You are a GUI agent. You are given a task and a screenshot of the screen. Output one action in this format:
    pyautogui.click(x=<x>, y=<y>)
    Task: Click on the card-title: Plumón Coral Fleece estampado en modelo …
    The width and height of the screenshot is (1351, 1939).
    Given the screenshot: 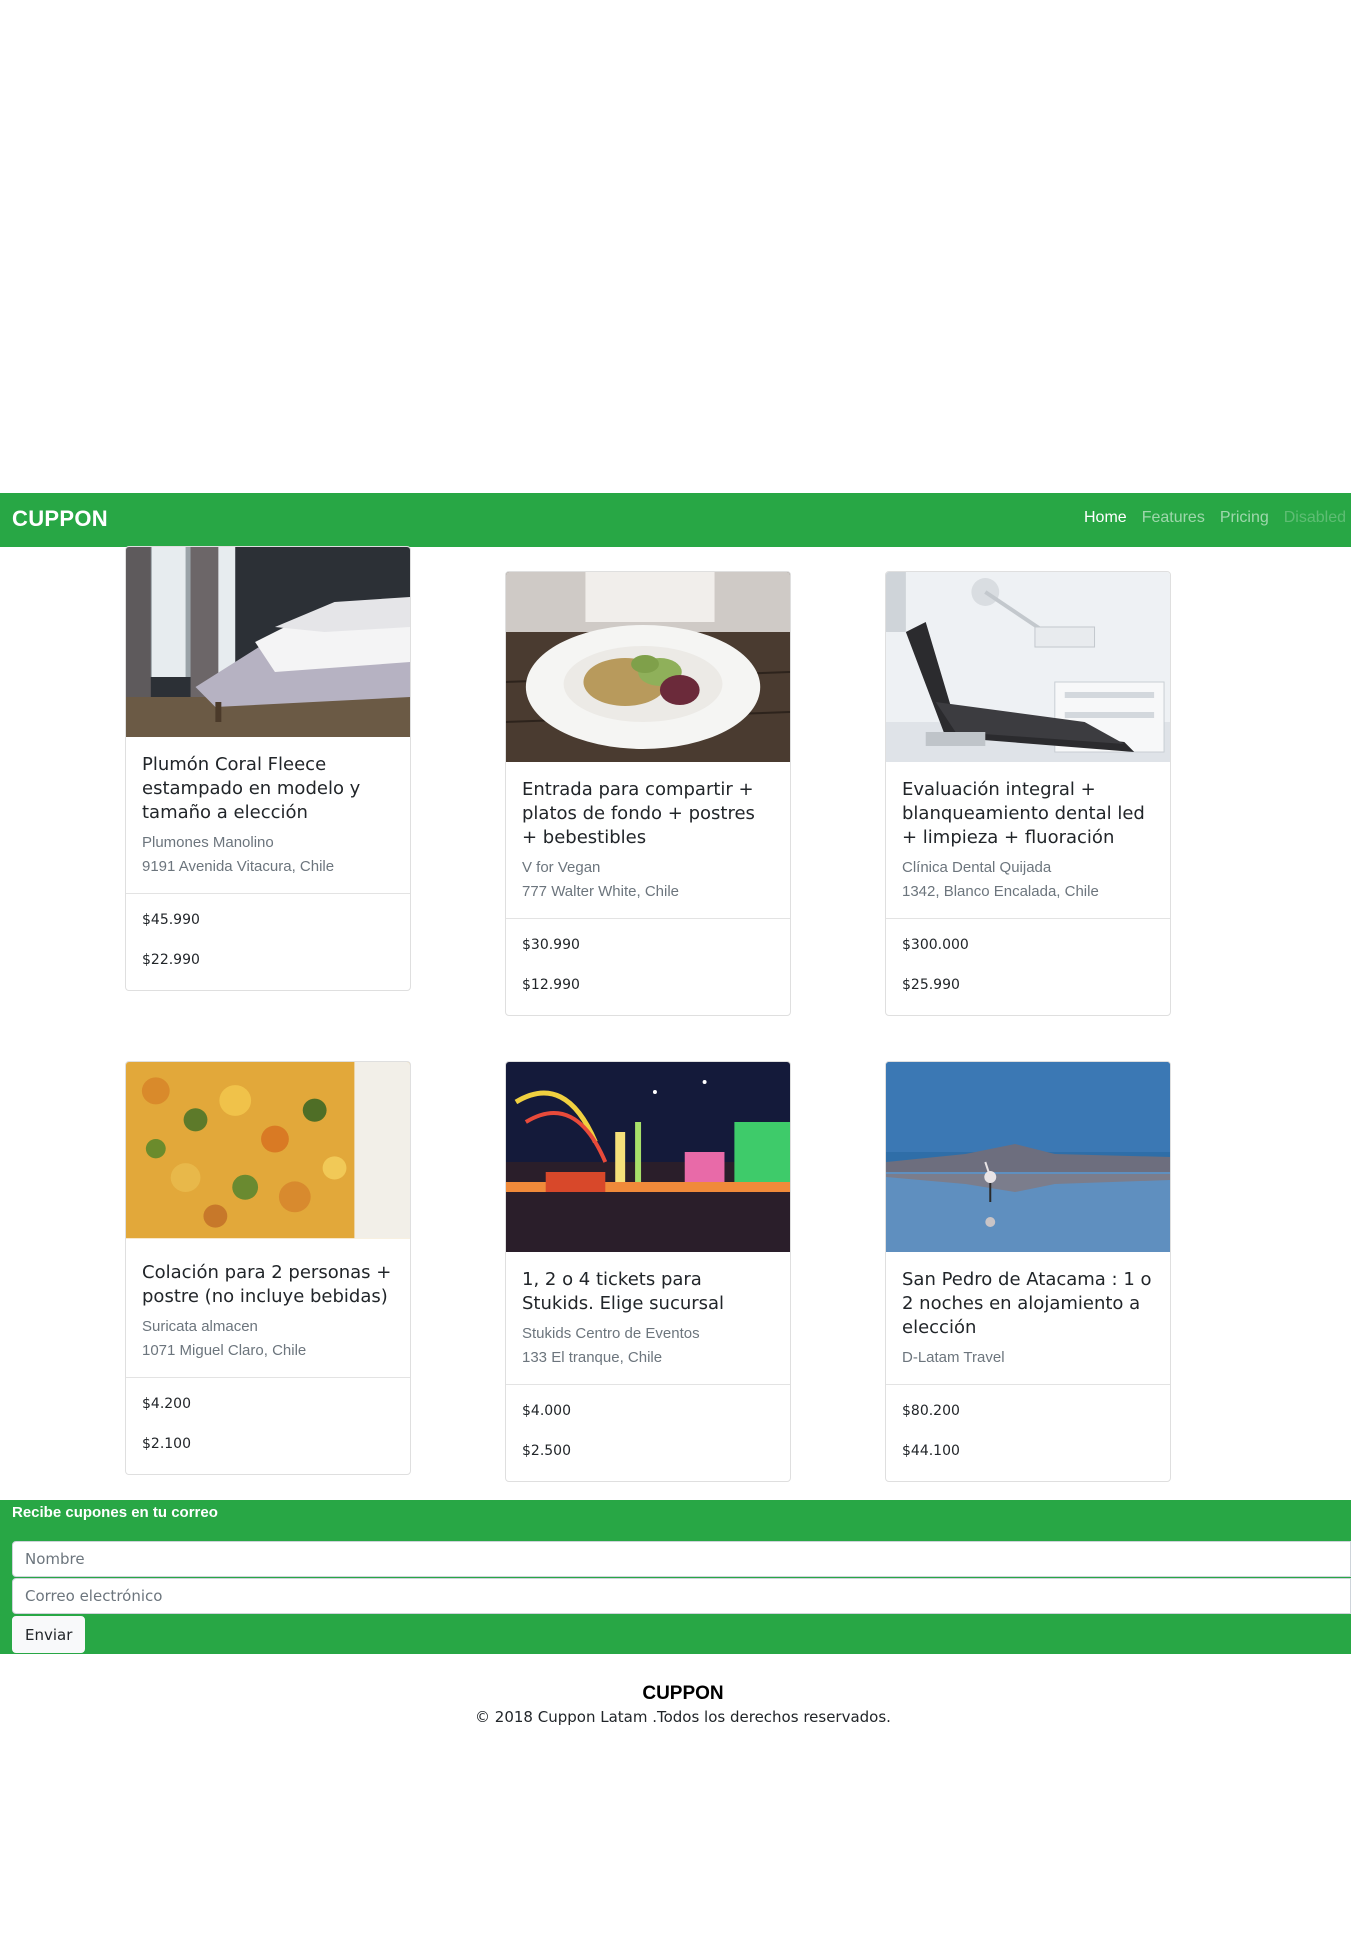 What is the action you would take?
    pyautogui.click(x=268, y=789)
    